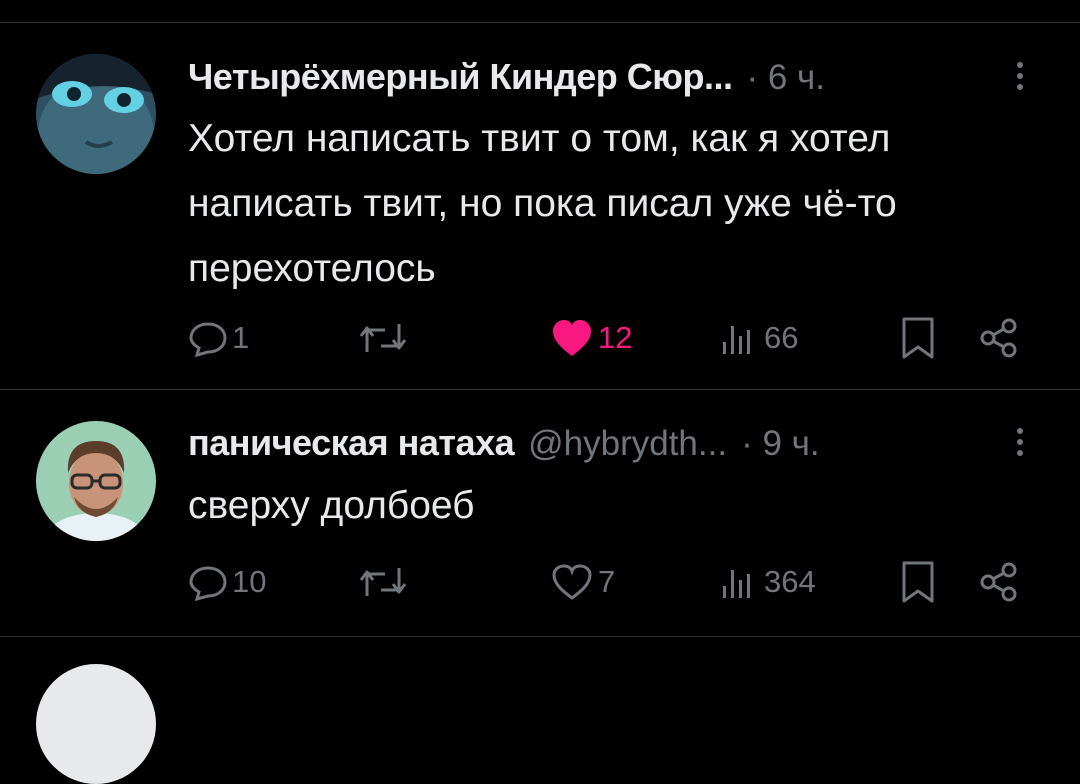  I want to click on timestamp: · 9 ч., so click(780, 444).